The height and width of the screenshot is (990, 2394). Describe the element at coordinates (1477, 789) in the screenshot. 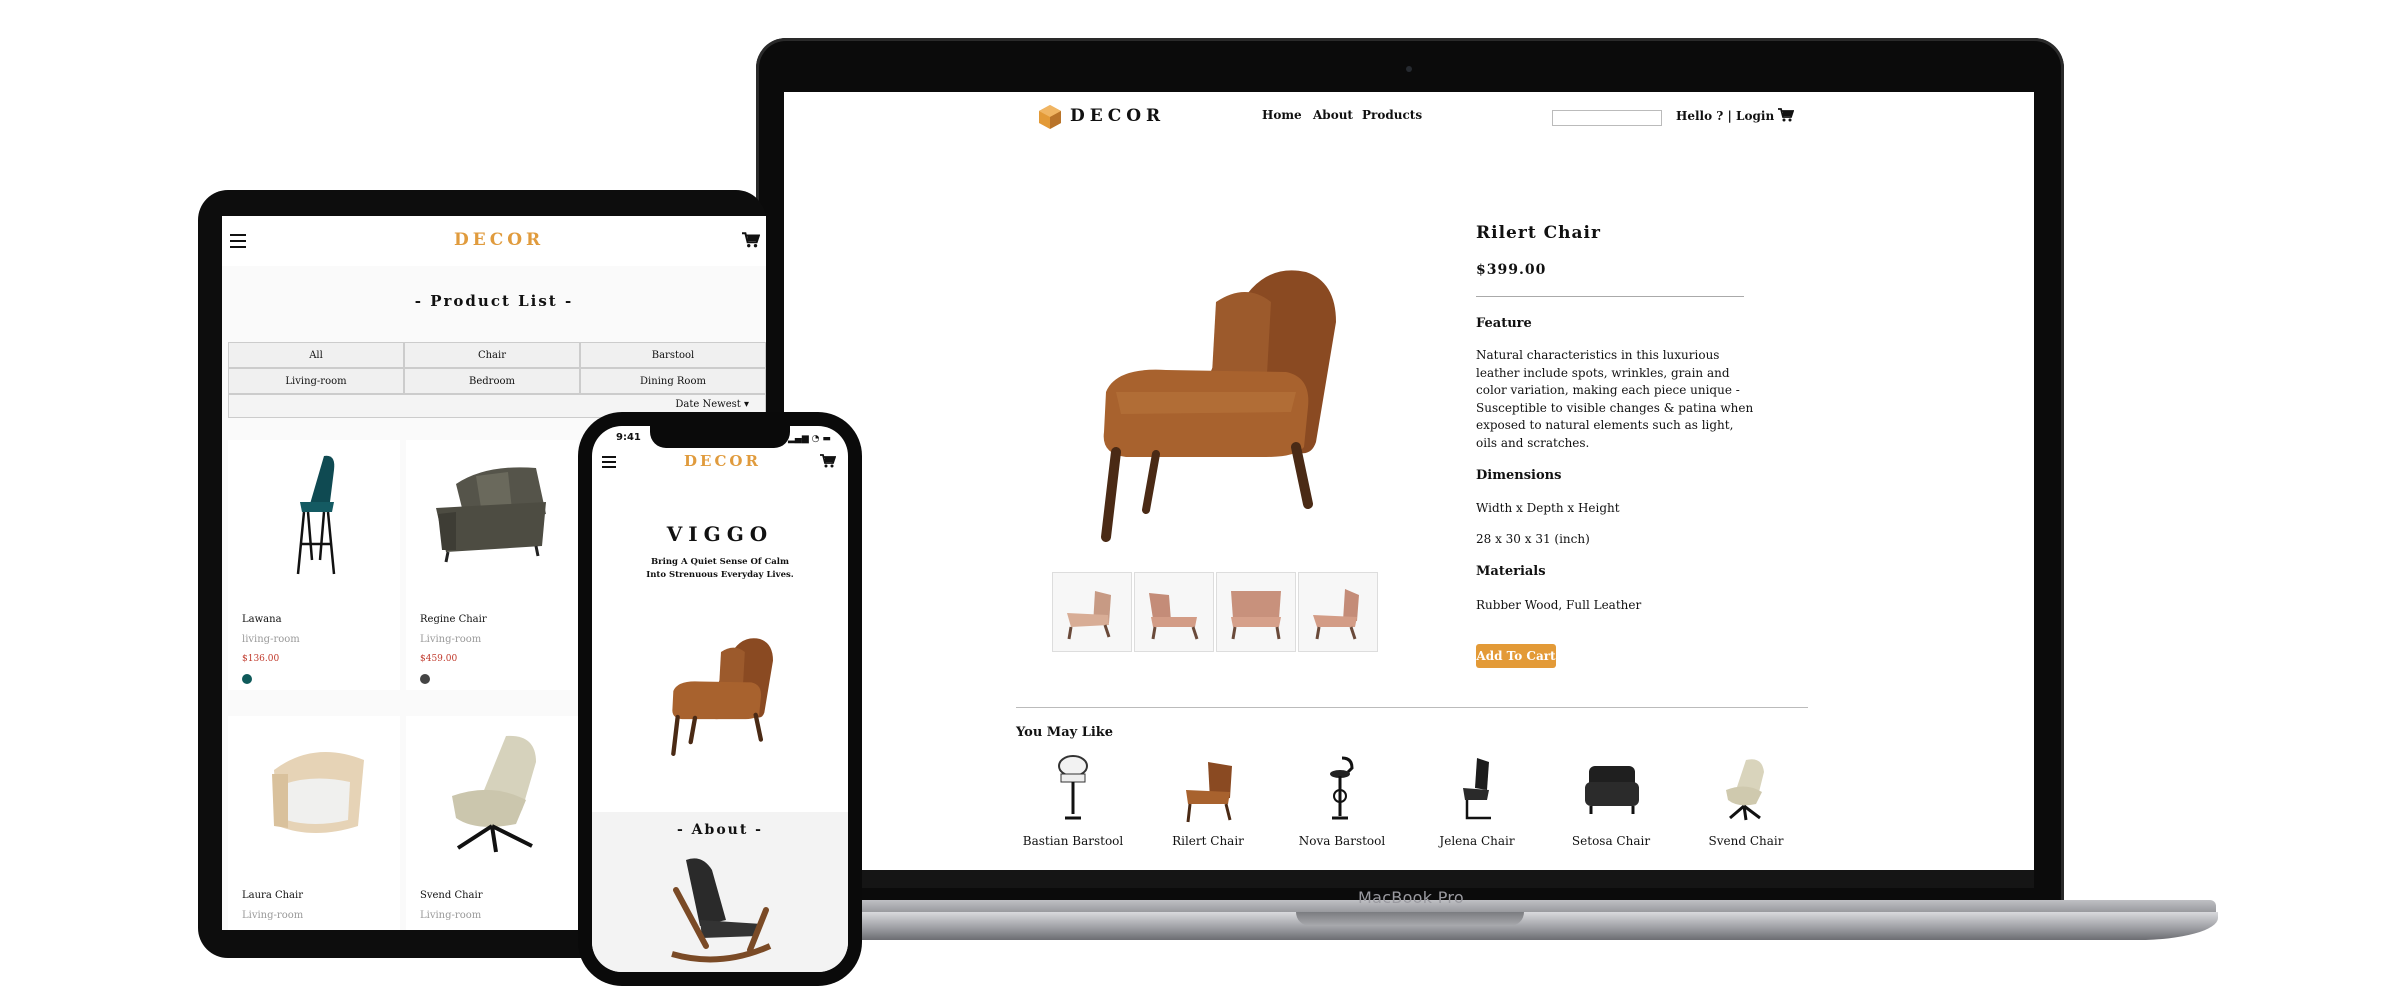

I see `black-cantilever-chair-icon` at that location.